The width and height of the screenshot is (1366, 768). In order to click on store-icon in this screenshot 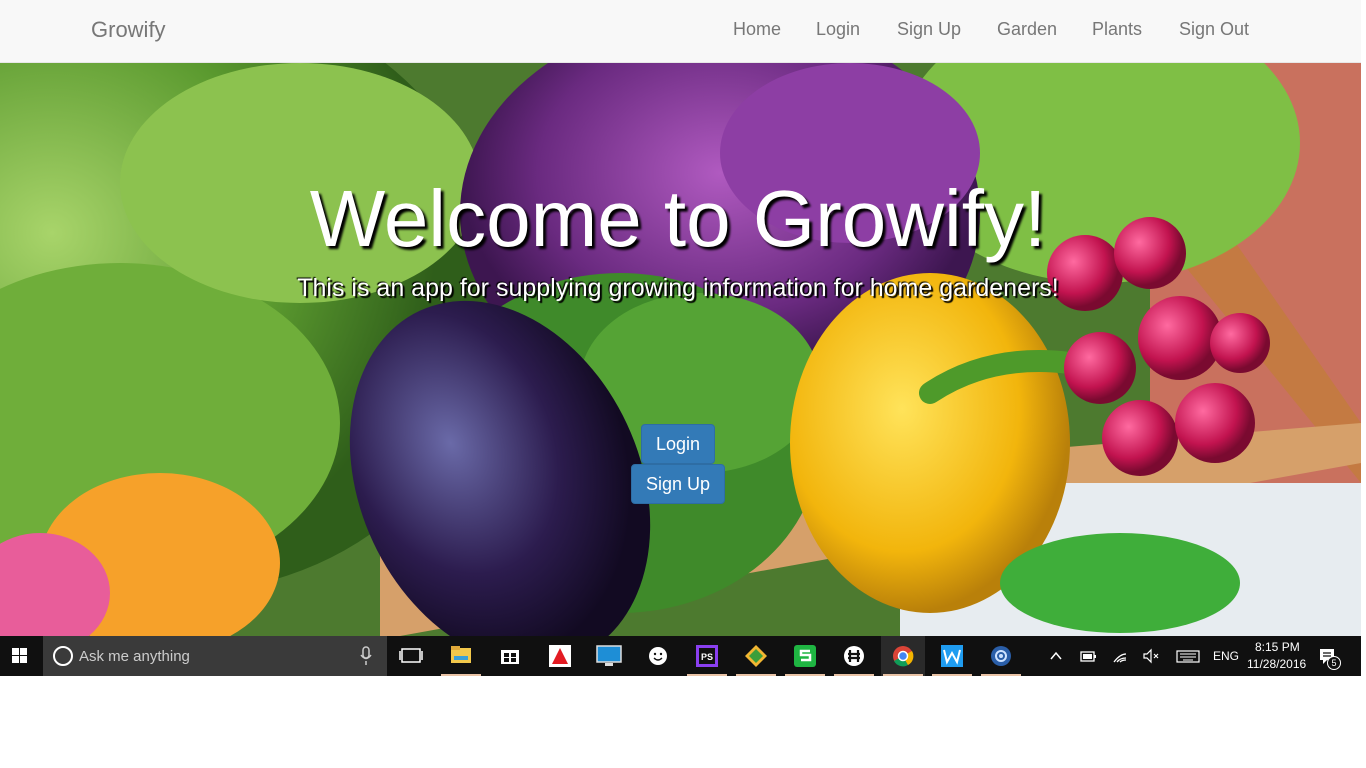, I will do `click(510, 657)`.